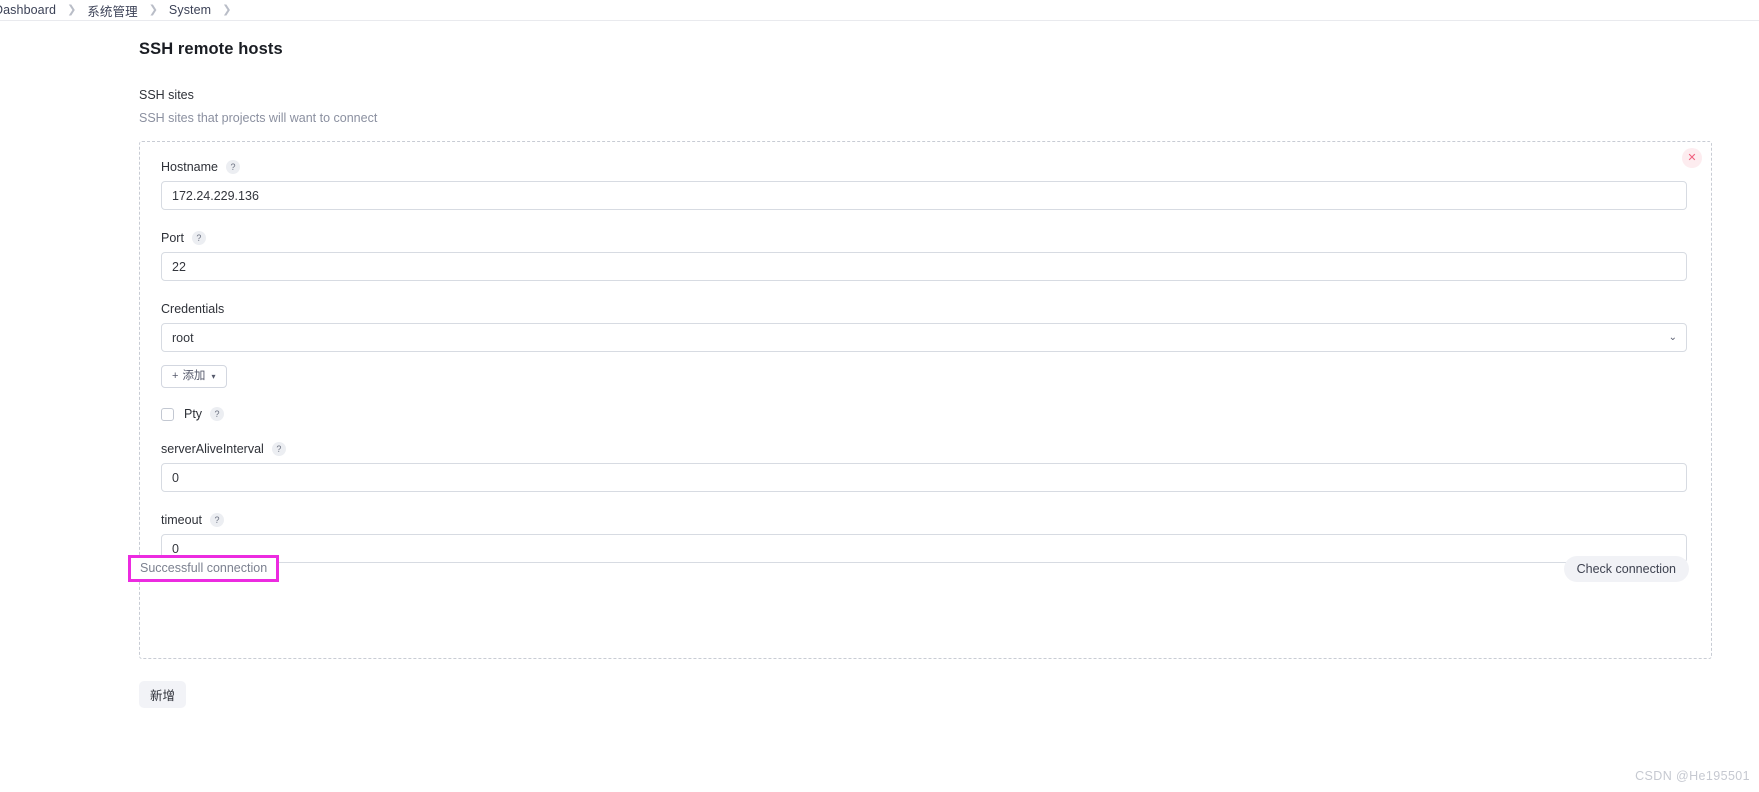 This screenshot has width=1759, height=792. What do you see at coordinates (924, 238) in the screenshot?
I see `field-label-port: Port ?` at bounding box center [924, 238].